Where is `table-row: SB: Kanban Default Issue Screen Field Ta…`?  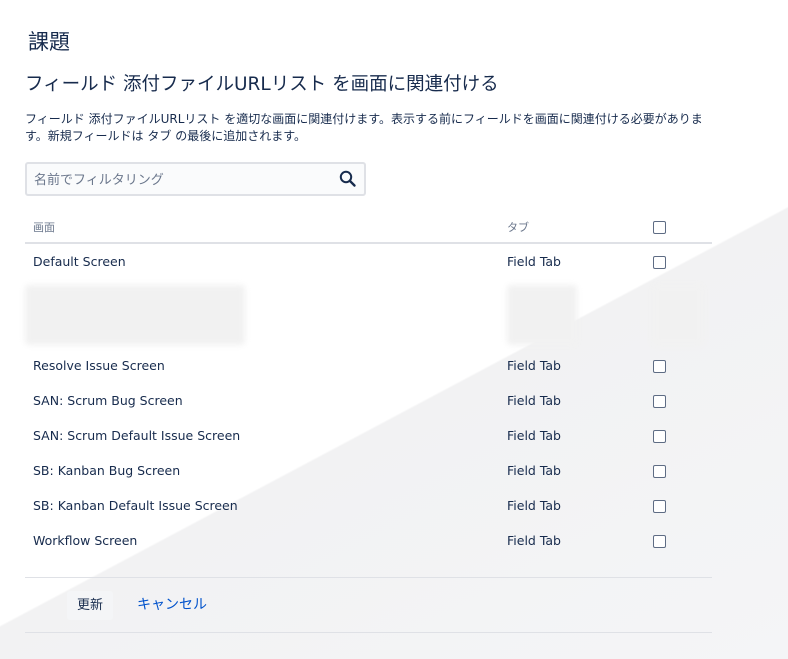
table-row: SB: Kanban Default Issue Screen Field Ta… is located at coordinates (368, 505).